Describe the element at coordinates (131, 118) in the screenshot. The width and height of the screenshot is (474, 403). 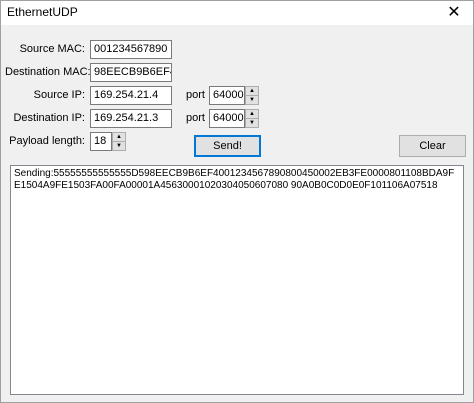
I see `destination-ip-field: 169.254.21.3` at that location.